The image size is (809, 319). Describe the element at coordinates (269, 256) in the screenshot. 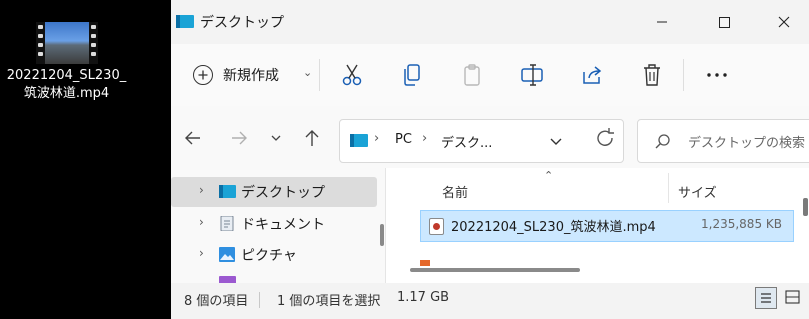

I see `sidebar-item-label: ピクチャ` at that location.